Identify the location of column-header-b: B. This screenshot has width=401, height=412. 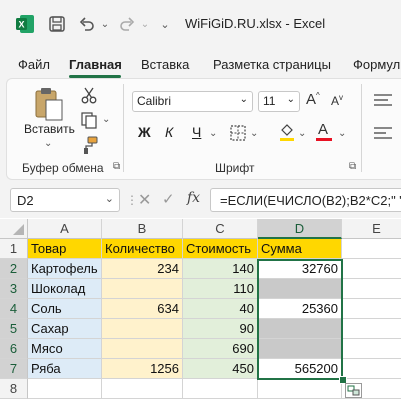
(142, 229).